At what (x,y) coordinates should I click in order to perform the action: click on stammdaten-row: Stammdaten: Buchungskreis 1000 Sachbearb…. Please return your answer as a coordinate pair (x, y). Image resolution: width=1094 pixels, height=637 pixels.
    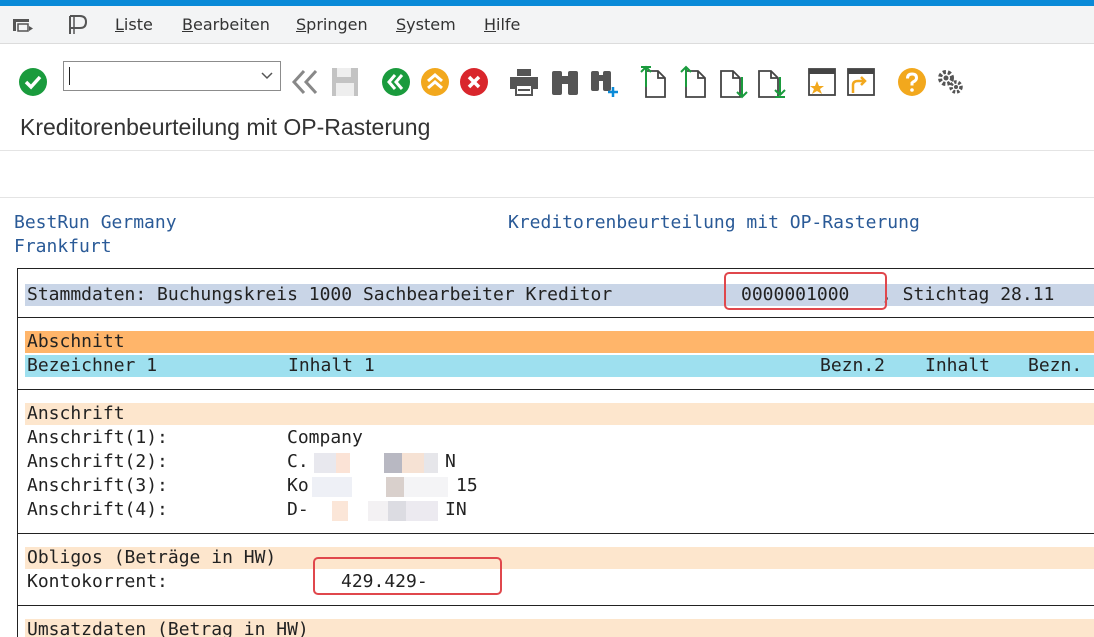
    Looking at the image, I should click on (559, 295).